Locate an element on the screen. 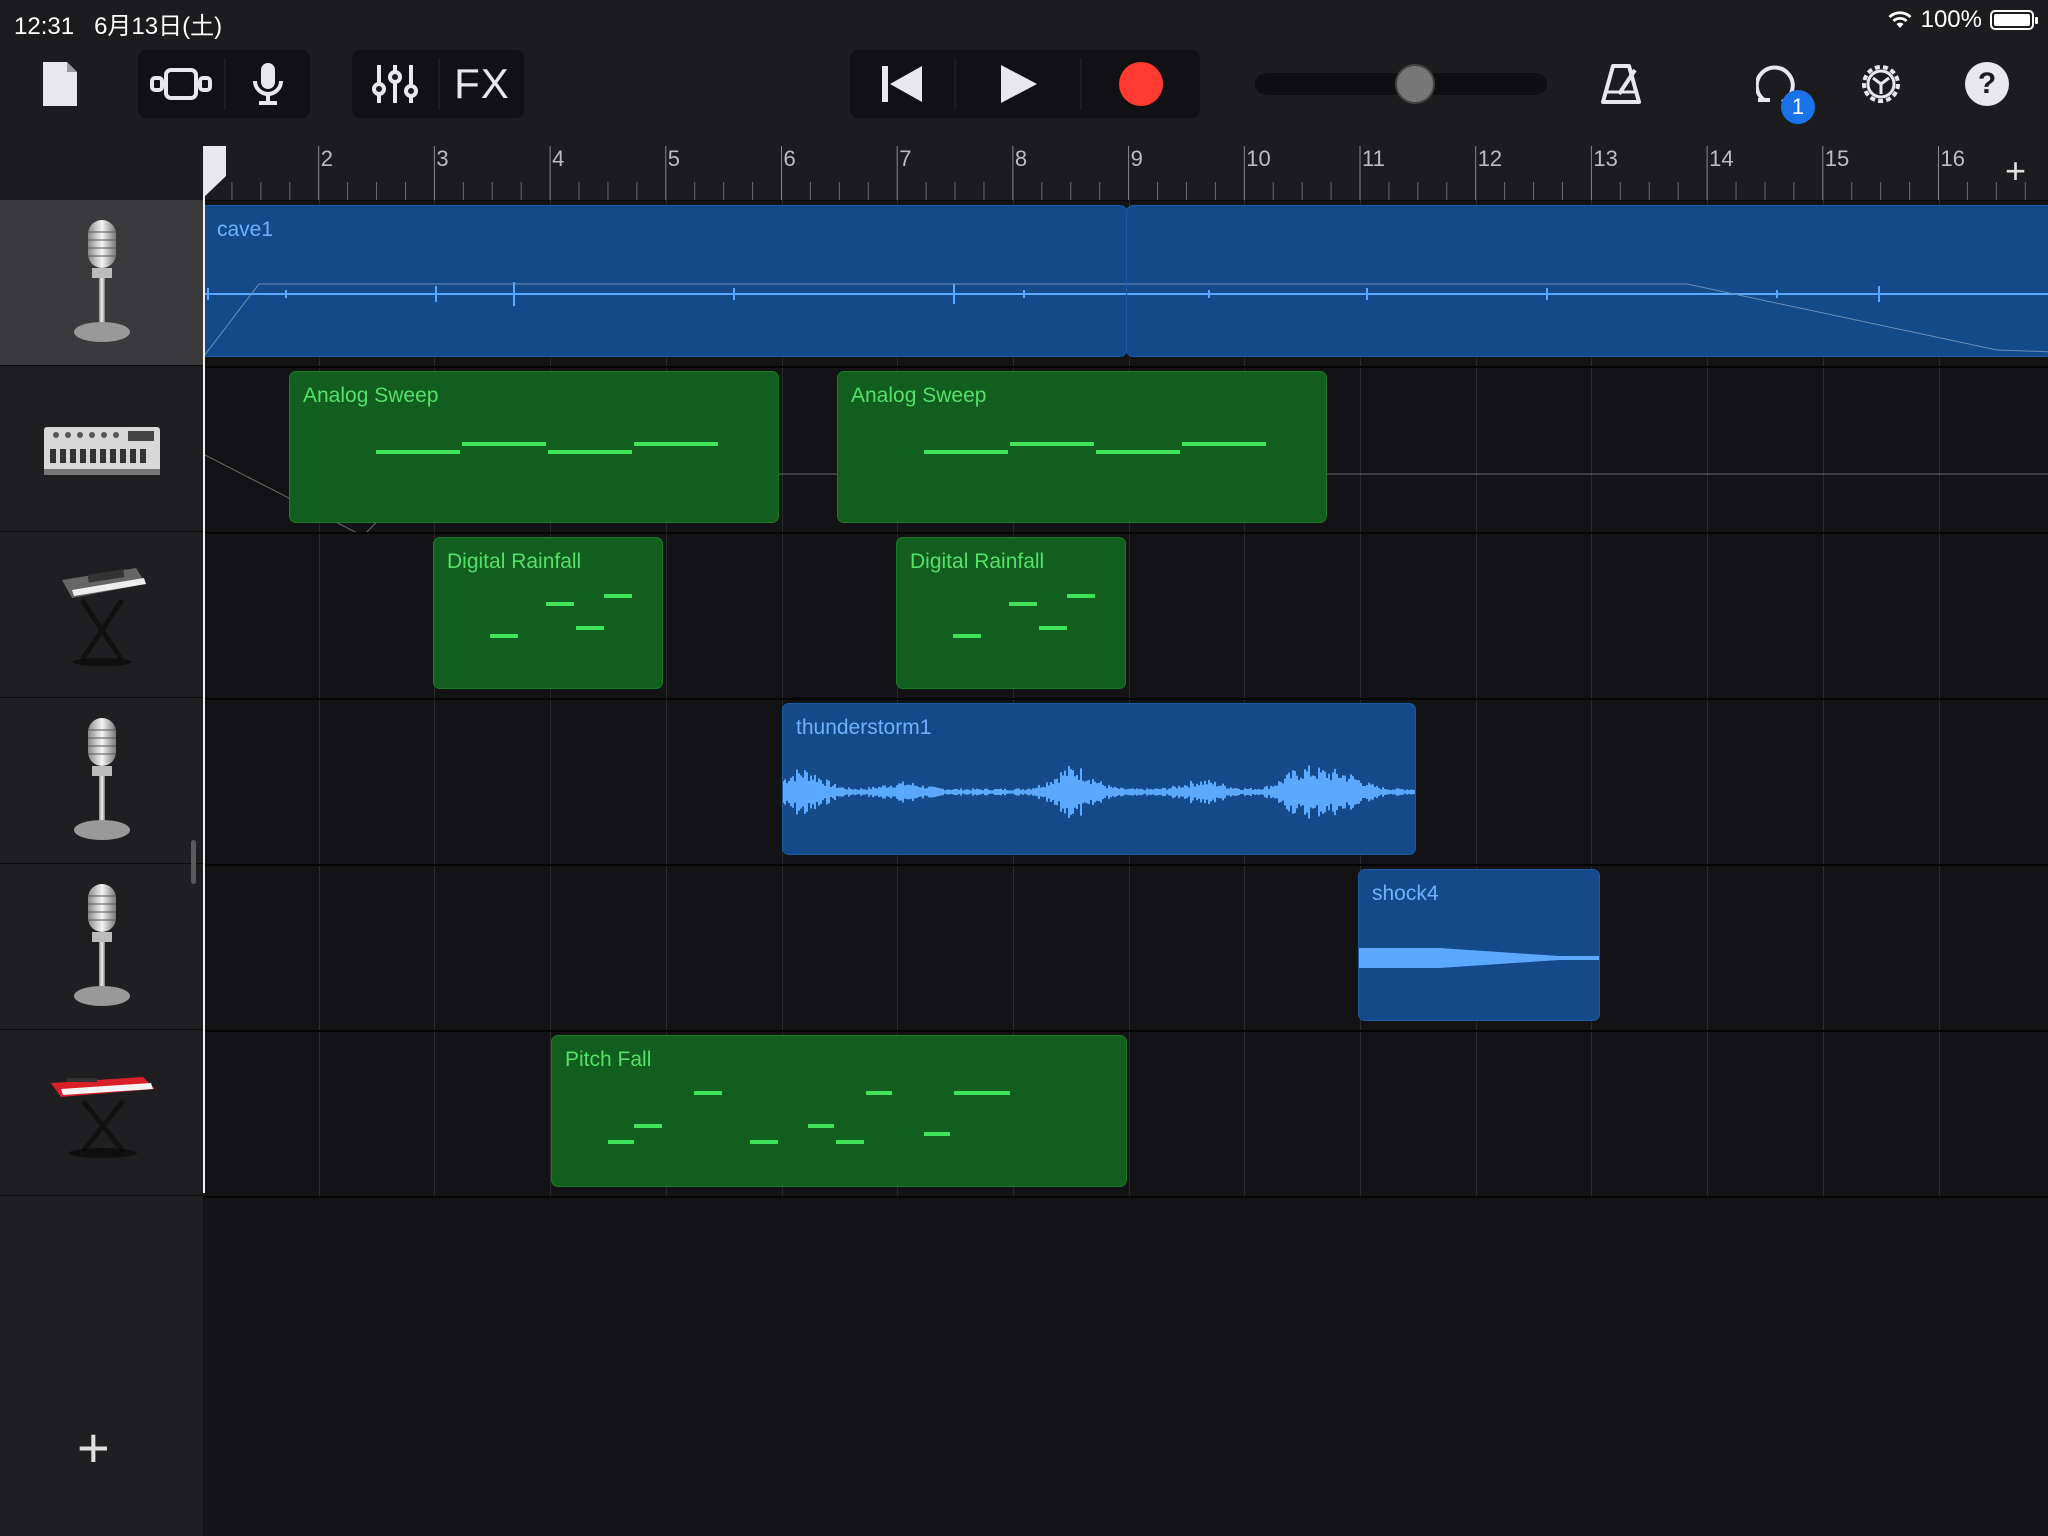 Image resolution: width=2048 pixels, height=1536 pixels. ruler-bar-number: 4 is located at coordinates (558, 158).